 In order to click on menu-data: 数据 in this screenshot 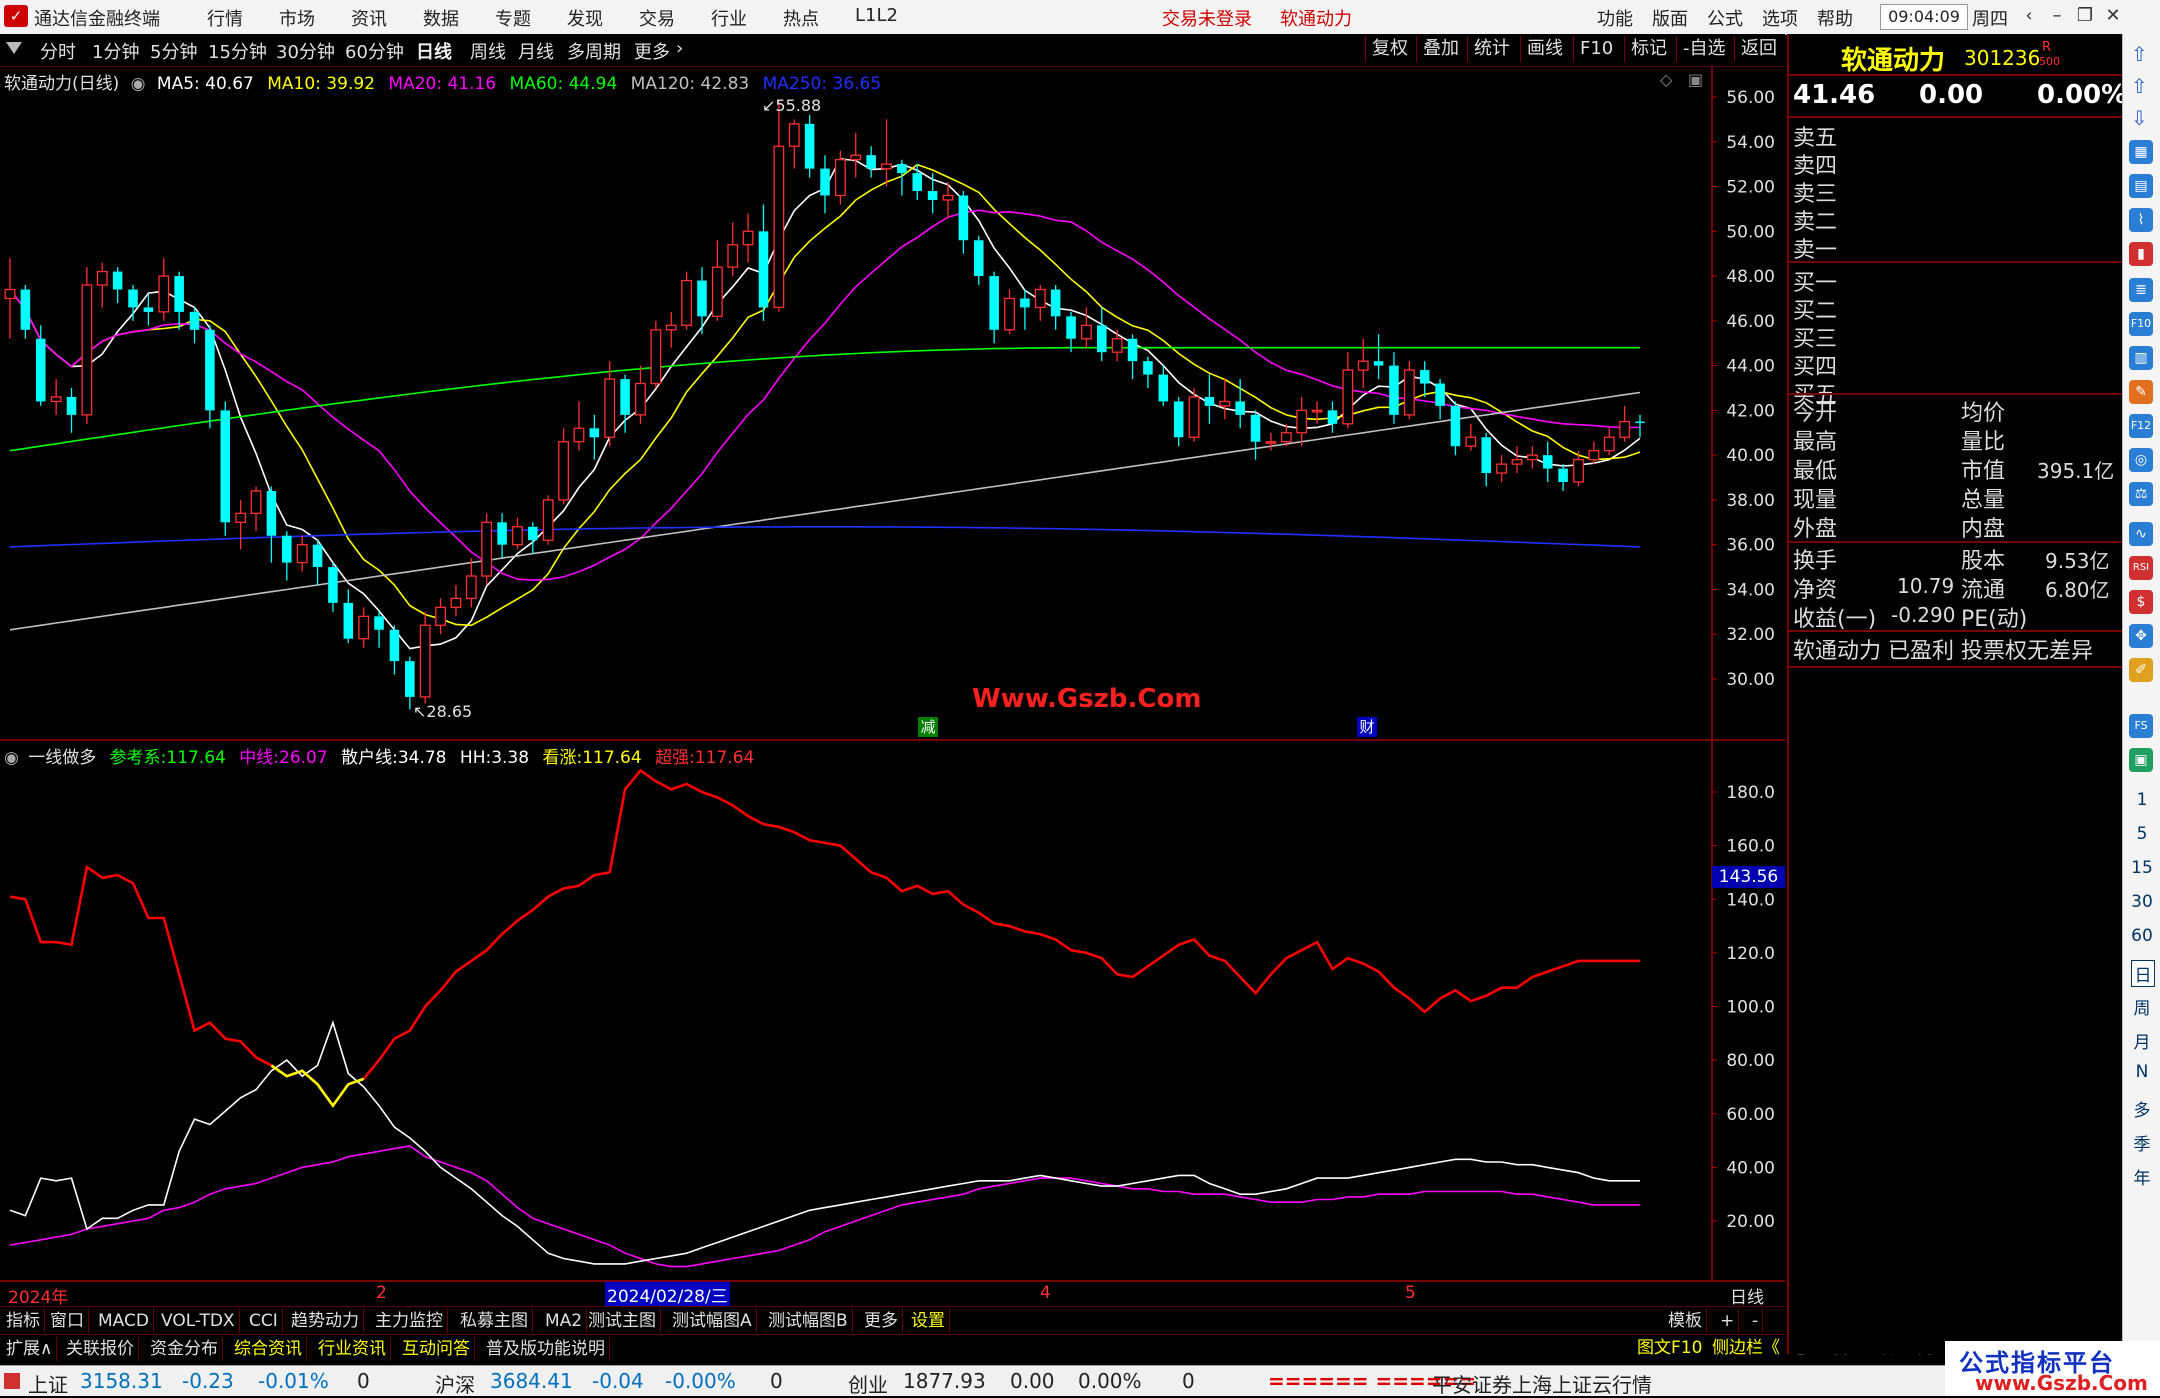, I will do `click(441, 18)`.